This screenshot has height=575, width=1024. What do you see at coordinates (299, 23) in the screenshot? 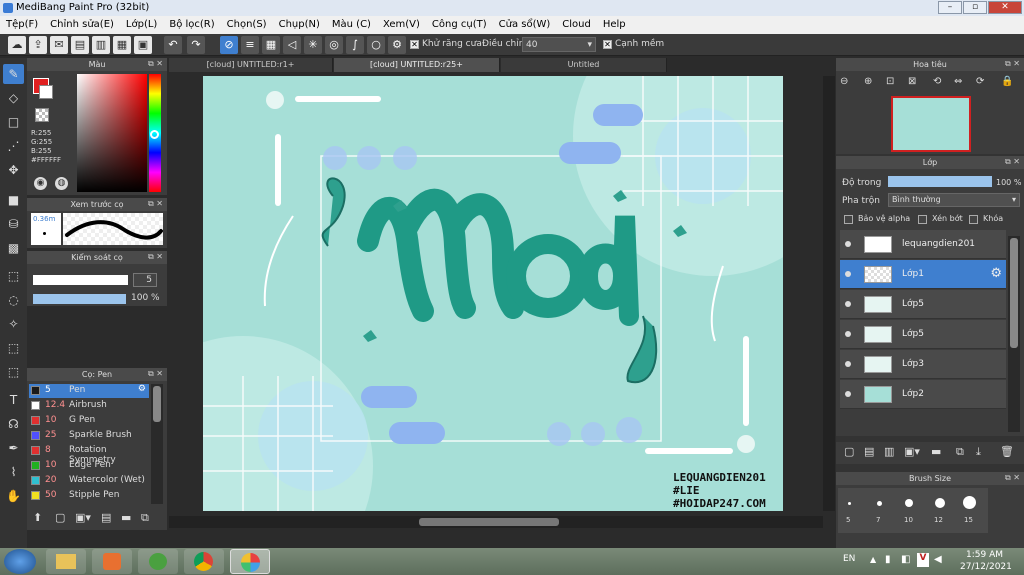
I see `menu-snap: Chụp(N)` at bounding box center [299, 23].